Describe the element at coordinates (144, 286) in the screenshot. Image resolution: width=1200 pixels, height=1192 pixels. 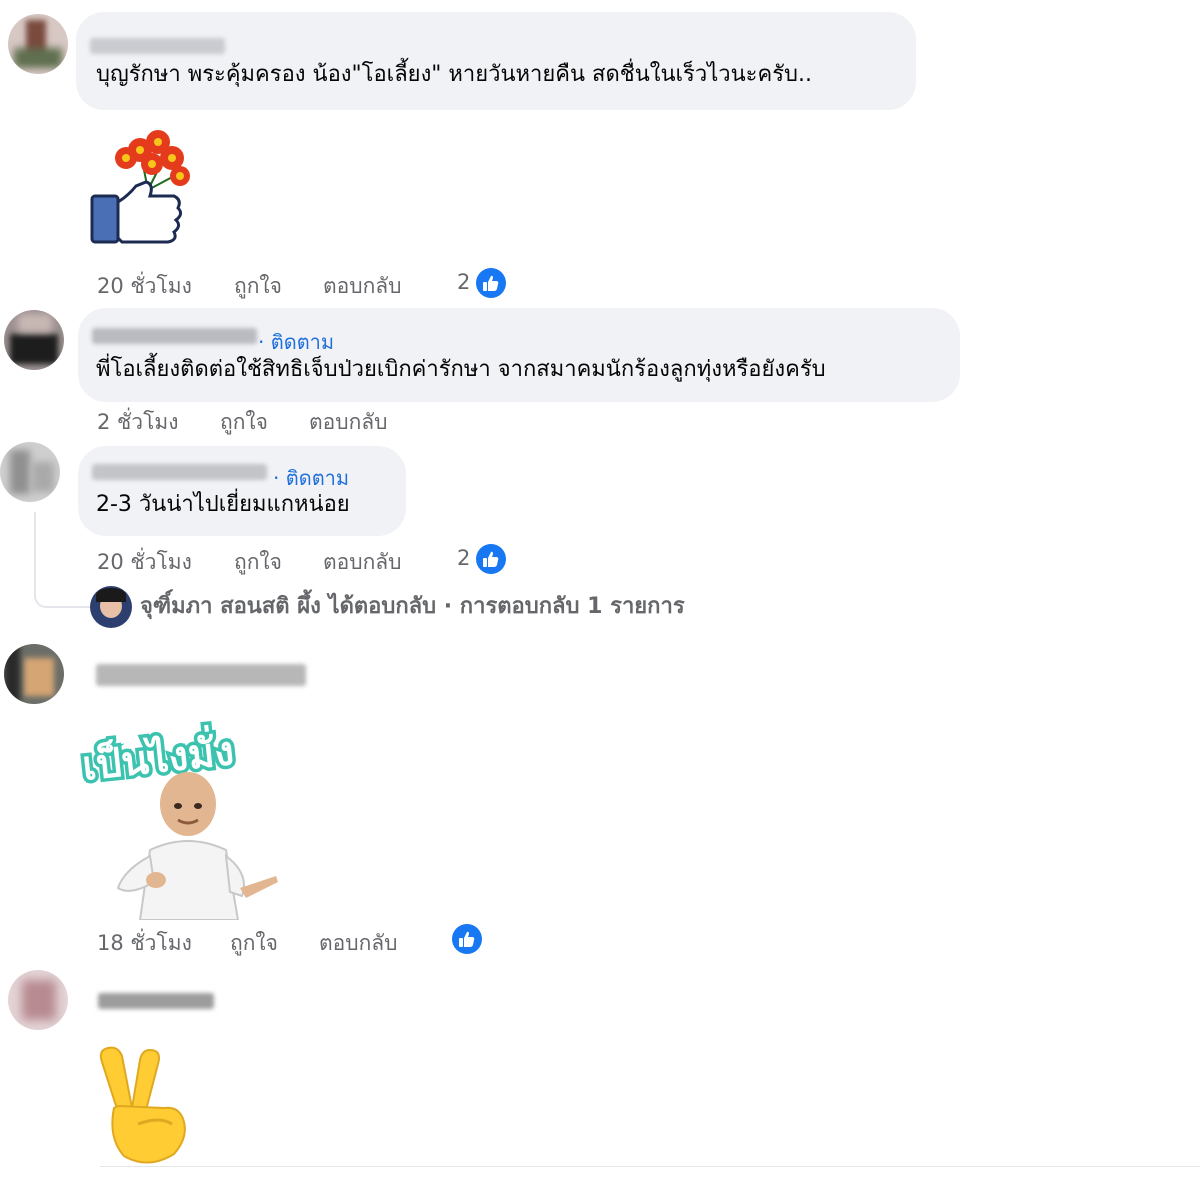
I see `comment-time-1: 20 ชั่วโมง` at that location.